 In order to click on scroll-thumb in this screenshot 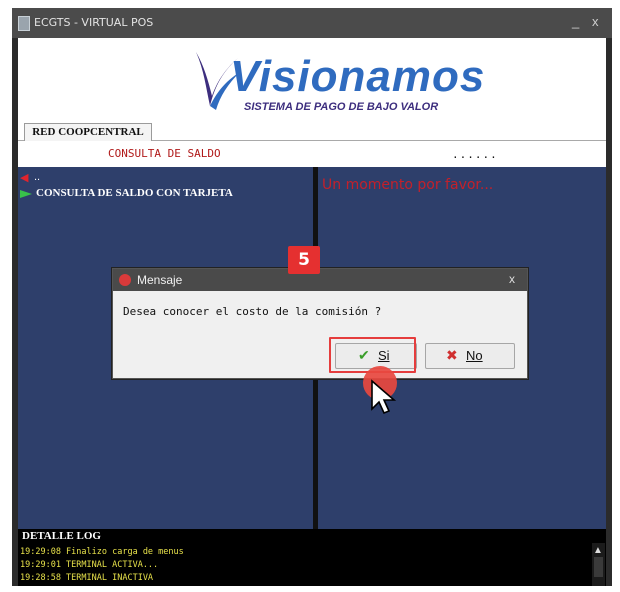, I will do `click(598, 567)`.